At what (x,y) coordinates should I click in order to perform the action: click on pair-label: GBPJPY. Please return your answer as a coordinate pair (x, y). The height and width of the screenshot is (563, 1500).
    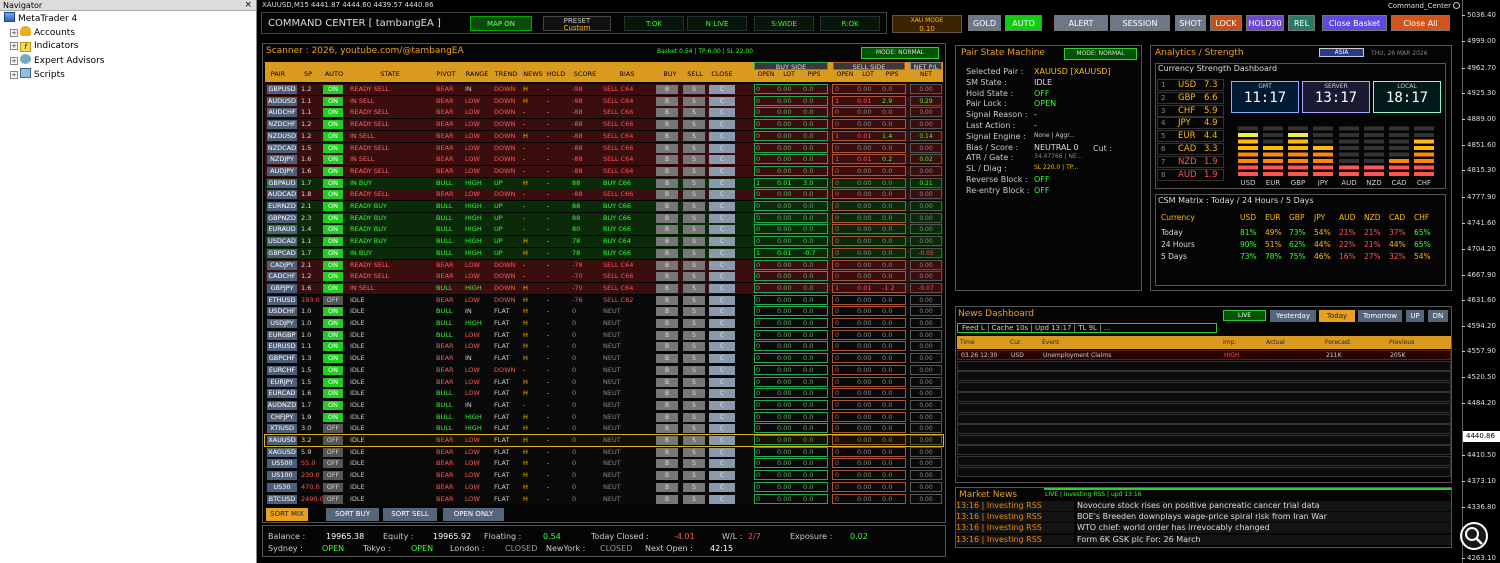
    Looking at the image, I should click on (282, 288).